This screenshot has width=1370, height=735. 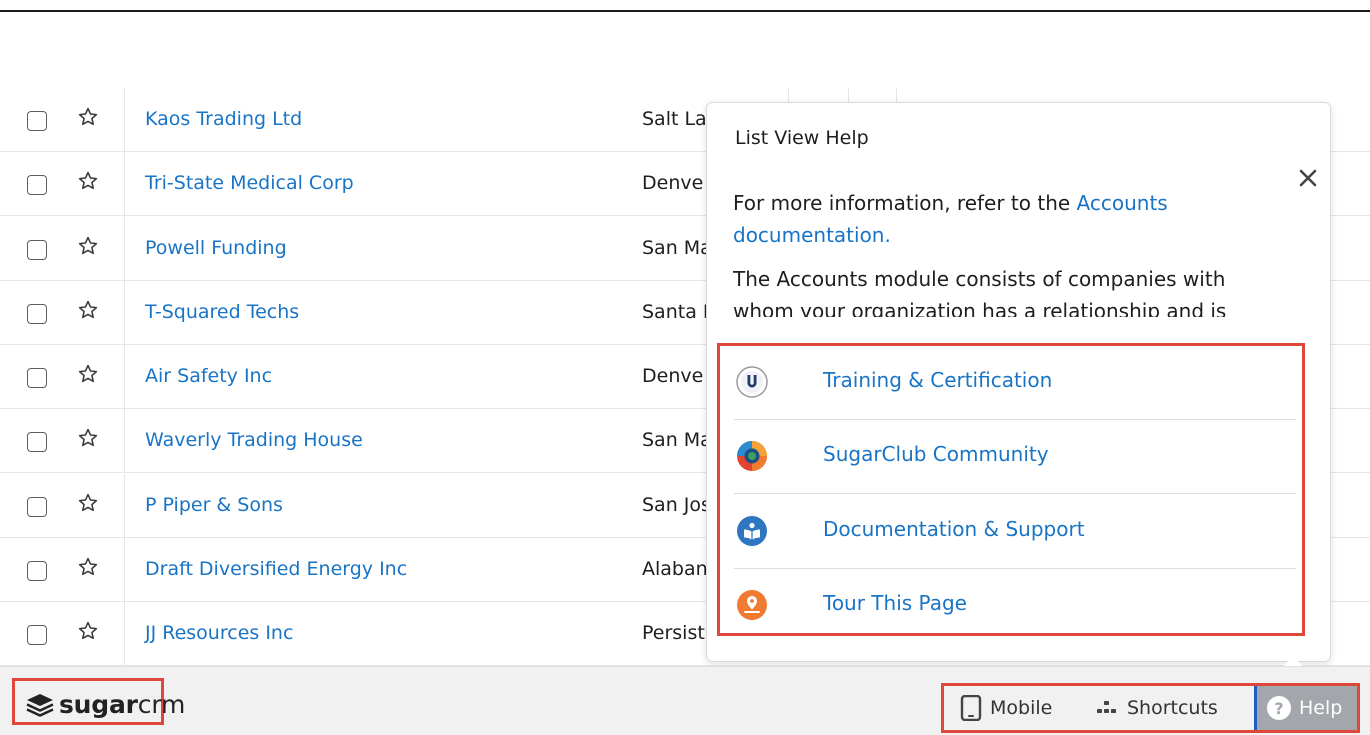 I want to click on shortcuts-label: Shortcuts, so click(x=1172, y=708).